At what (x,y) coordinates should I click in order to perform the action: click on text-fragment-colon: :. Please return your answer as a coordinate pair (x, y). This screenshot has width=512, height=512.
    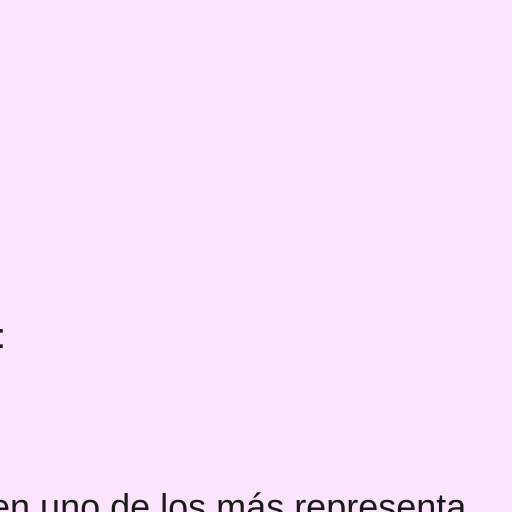
    Looking at the image, I should click on (3, 336).